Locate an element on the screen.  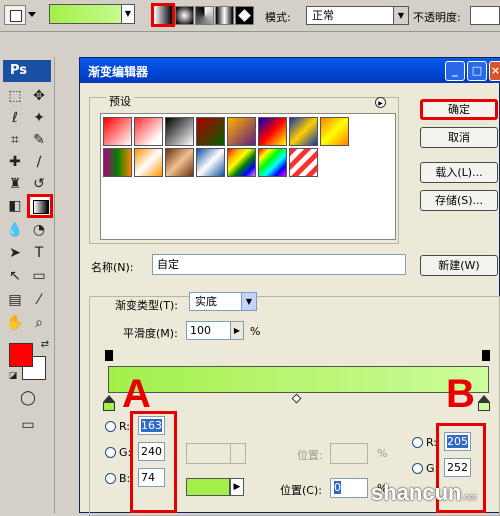
position-value: 0 is located at coordinates (337, 487).